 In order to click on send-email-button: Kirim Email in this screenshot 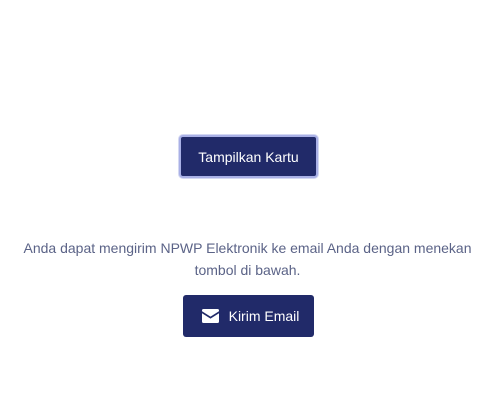, I will do `click(248, 316)`.